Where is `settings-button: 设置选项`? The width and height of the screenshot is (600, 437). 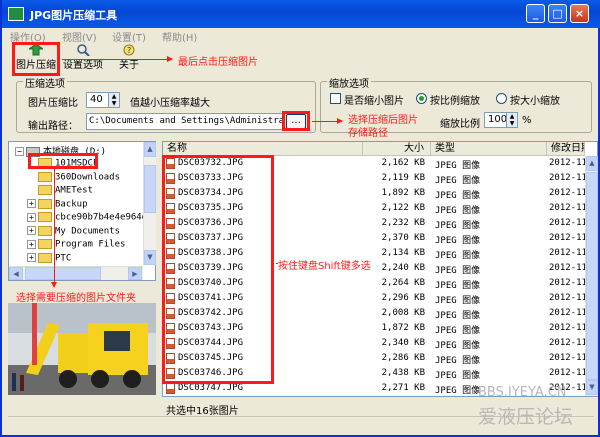
settings-button: 设置选项 is located at coordinates (83, 58).